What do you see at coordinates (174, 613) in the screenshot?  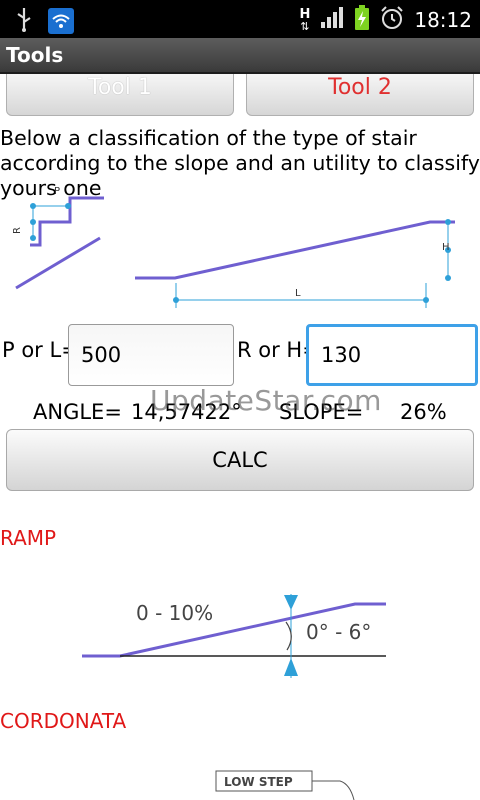 I see `ramp-slope-range: 0 - 10%` at bounding box center [174, 613].